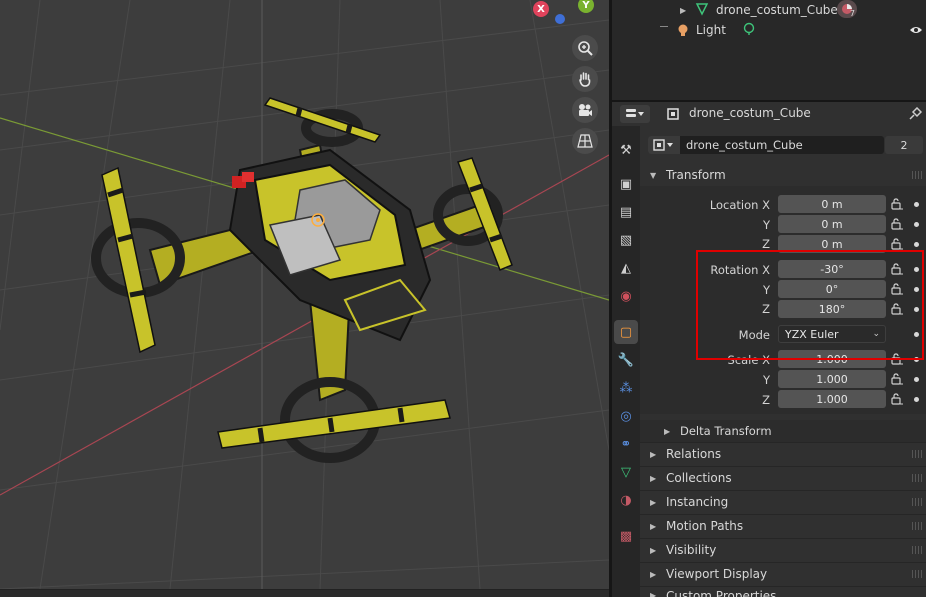 This screenshot has height=597, width=926. Describe the element at coordinates (766, 145) in the screenshot. I see `object-name-field: drone_costum_Cube` at that location.